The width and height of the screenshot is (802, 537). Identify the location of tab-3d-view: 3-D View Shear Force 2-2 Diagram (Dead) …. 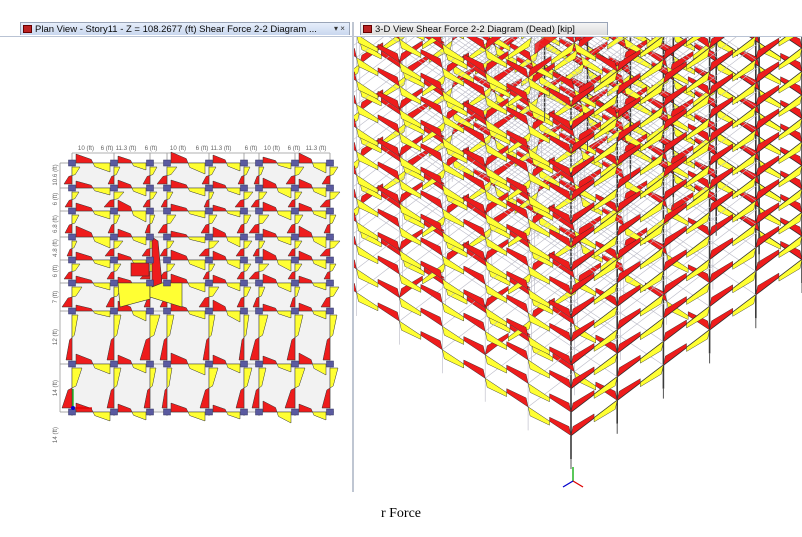
(484, 28).